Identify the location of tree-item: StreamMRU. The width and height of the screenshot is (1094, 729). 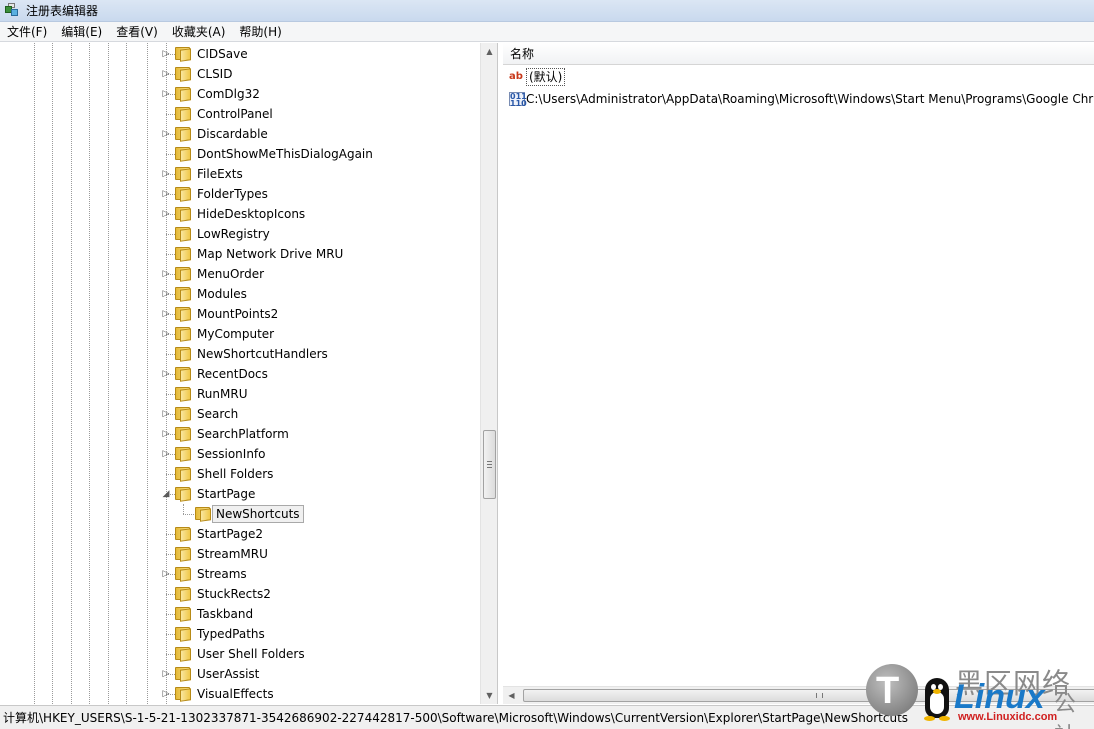
(240, 554).